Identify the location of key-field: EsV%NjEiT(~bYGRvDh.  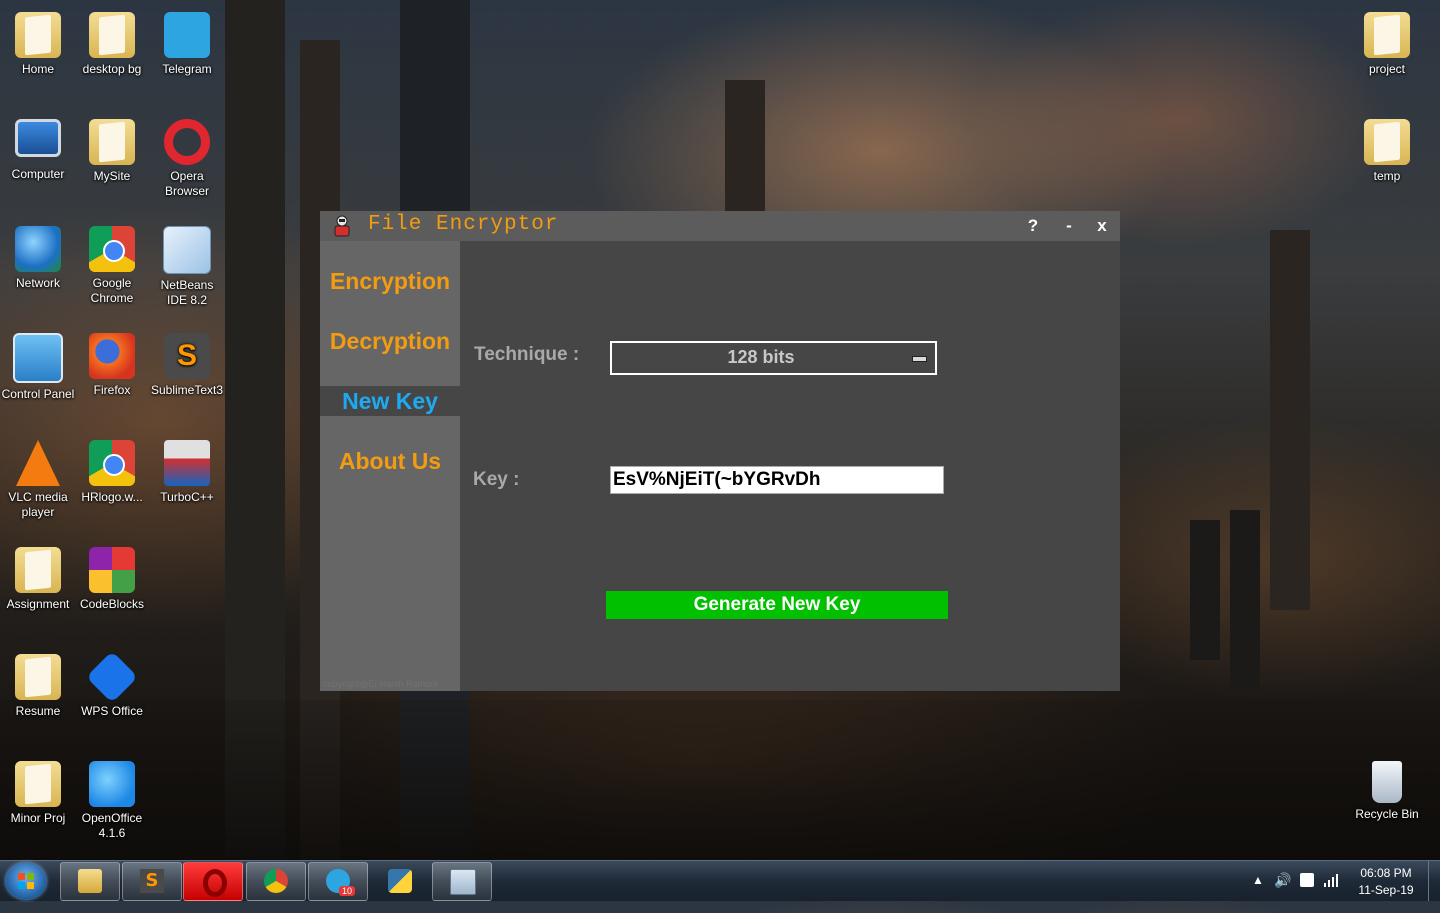
(777, 480).